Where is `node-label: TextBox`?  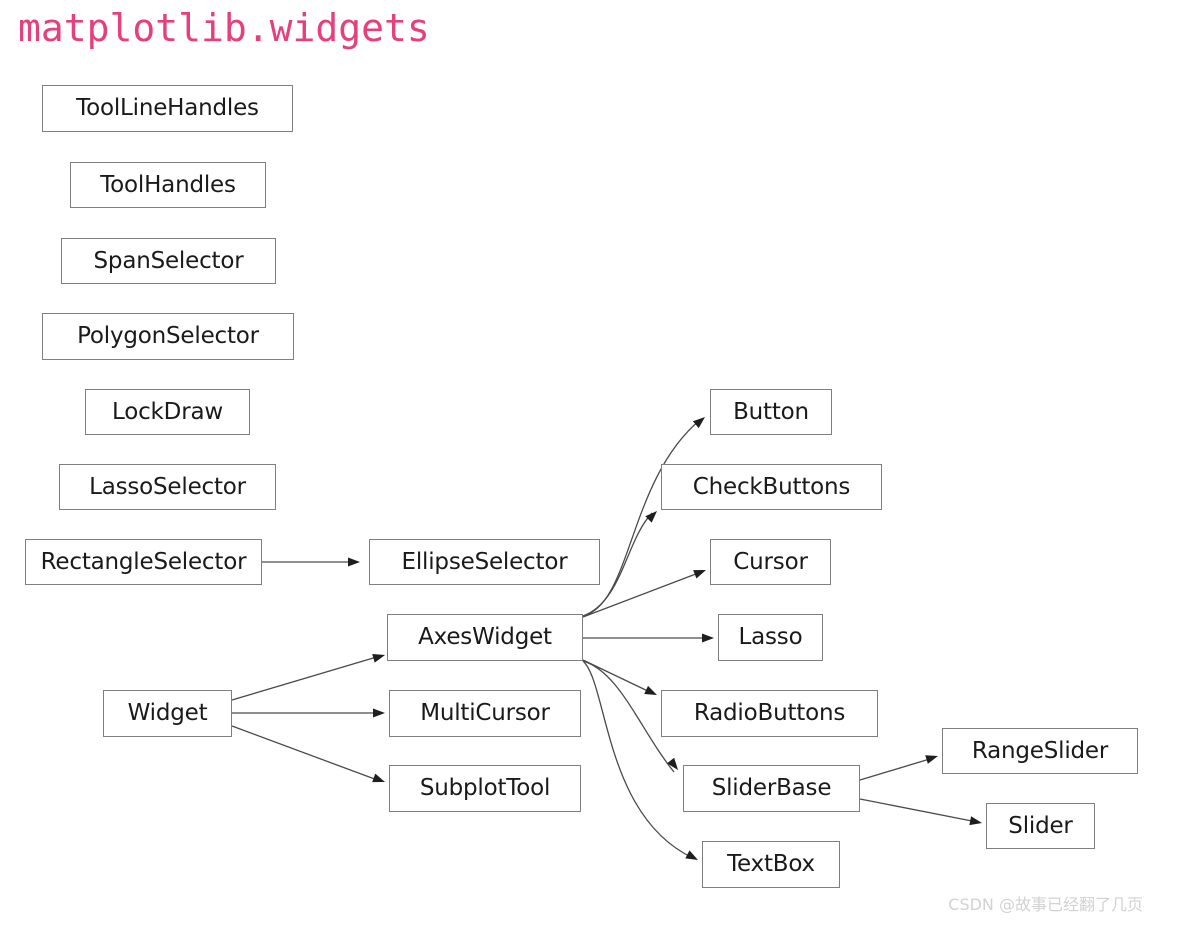 node-label: TextBox is located at coordinates (771, 864).